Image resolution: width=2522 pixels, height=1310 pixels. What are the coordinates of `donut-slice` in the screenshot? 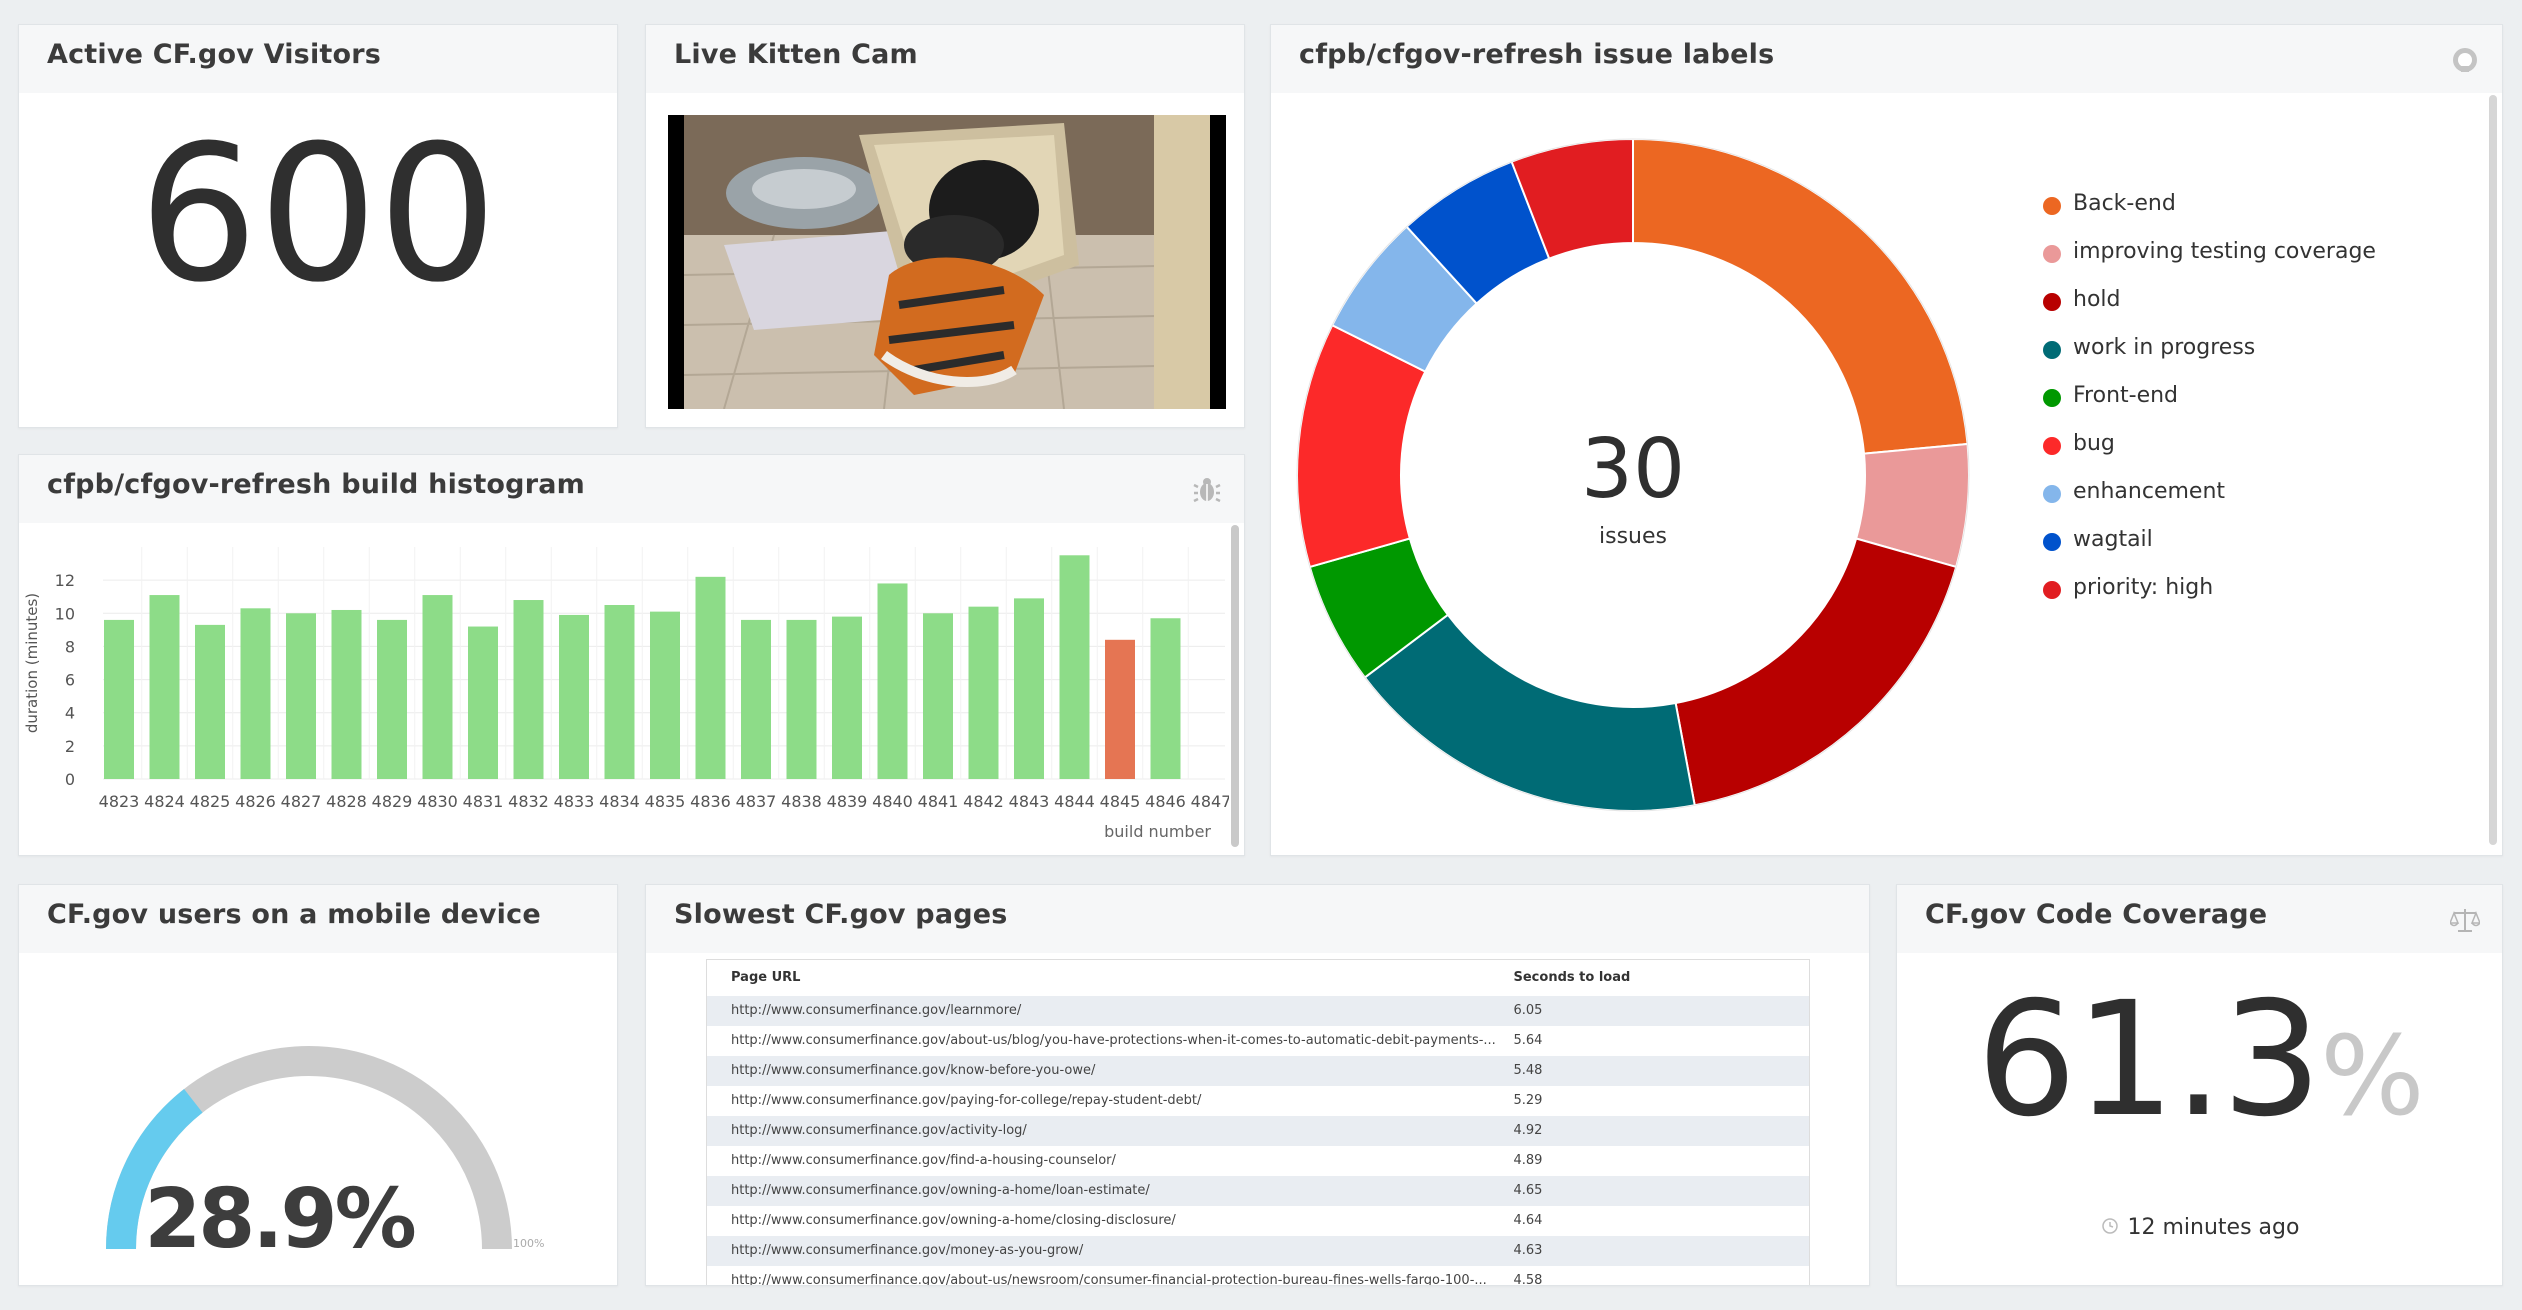 It's located at (1529, 712).